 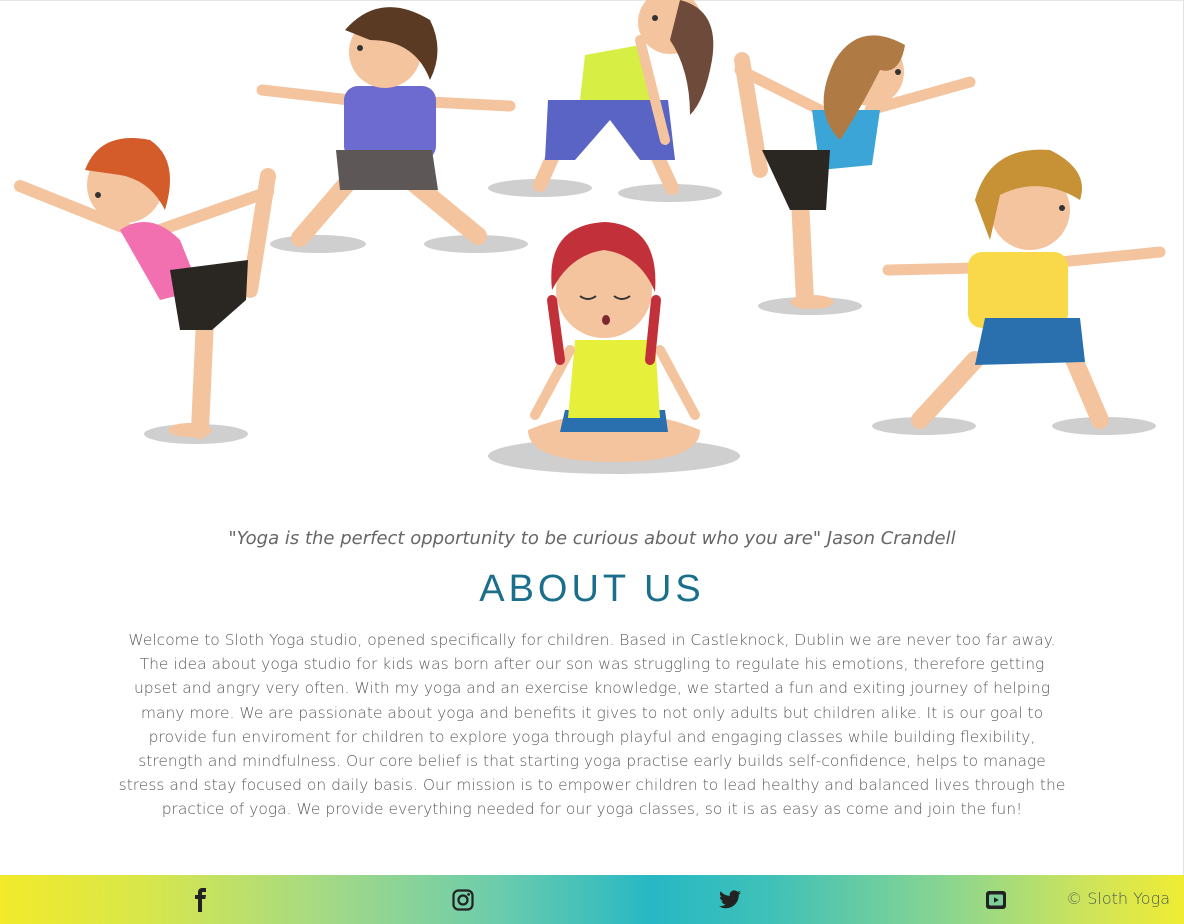 I want to click on boy-warrior-purple, so click(x=386, y=127).